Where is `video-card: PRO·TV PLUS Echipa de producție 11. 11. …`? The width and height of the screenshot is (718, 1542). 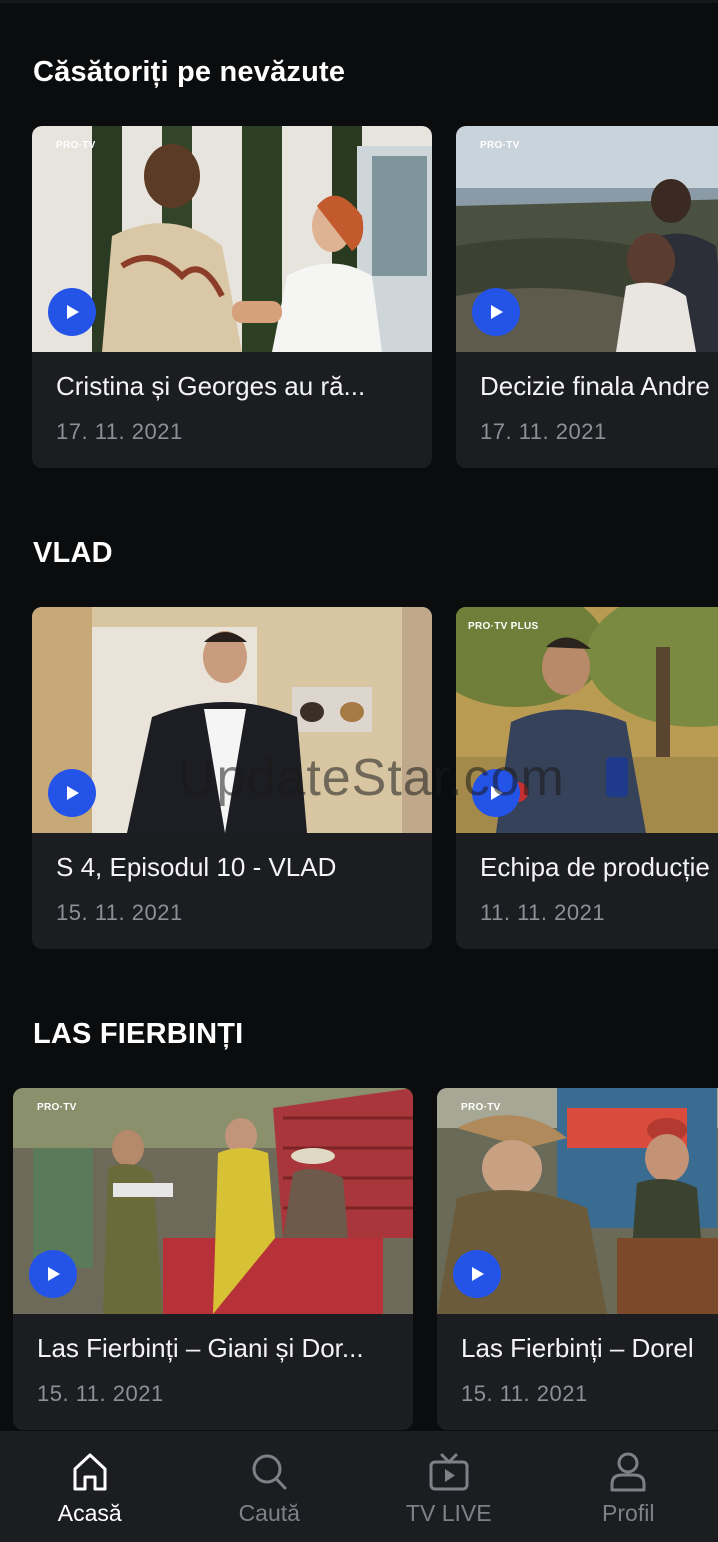 video-card: PRO·TV PLUS Echipa de producție 11. 11. … is located at coordinates (587, 778).